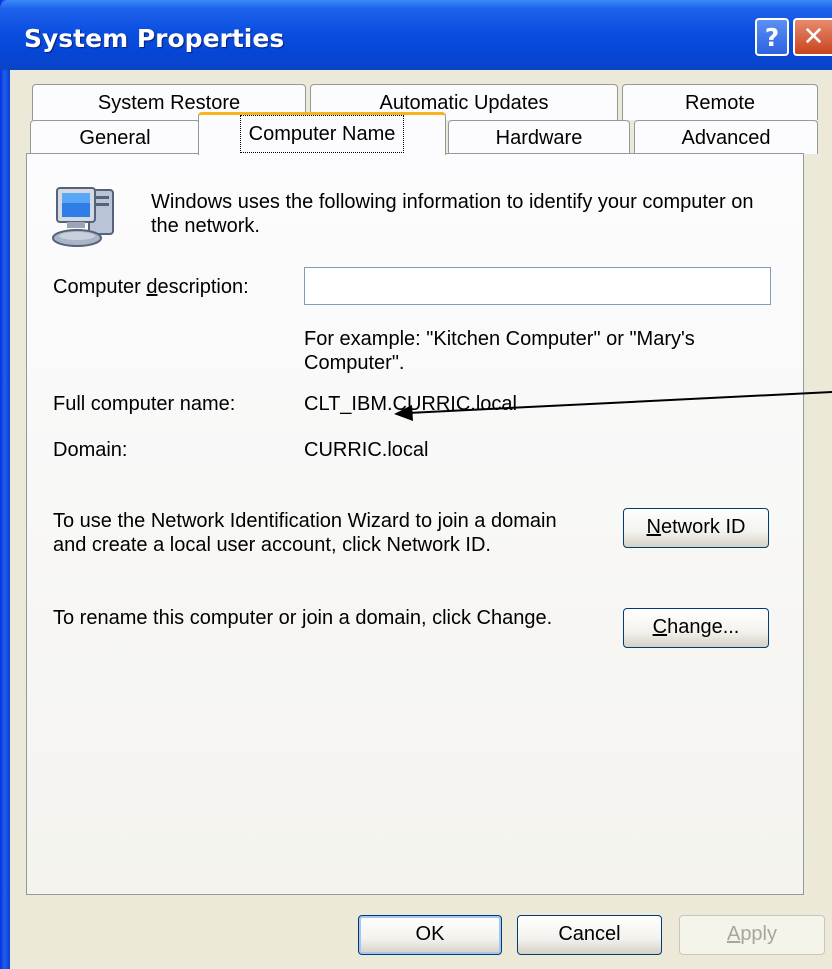 The width and height of the screenshot is (832, 969). What do you see at coordinates (416, 35) in the screenshot?
I see `title-bar: System Properties ? ✕` at bounding box center [416, 35].